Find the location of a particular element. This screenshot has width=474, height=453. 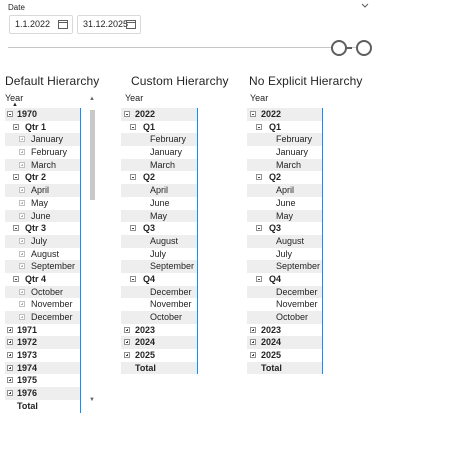

table-row: Qtr 3 is located at coordinates (42, 228).